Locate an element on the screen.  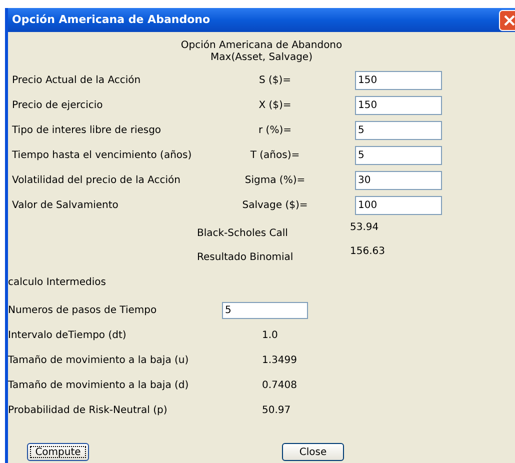
symbol-label: S ($)= is located at coordinates (275, 81).